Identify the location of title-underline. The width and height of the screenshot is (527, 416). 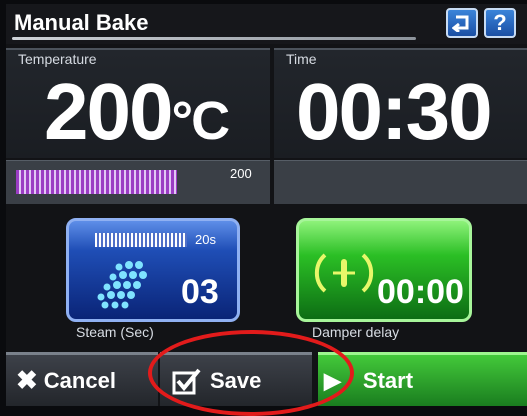
(214, 38).